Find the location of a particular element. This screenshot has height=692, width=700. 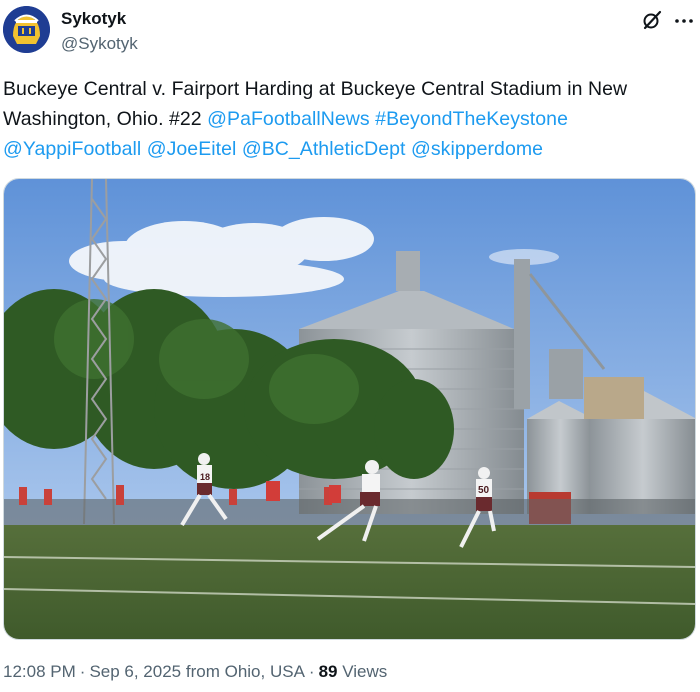

author-handle: @Sykotyk is located at coordinates (99, 44).